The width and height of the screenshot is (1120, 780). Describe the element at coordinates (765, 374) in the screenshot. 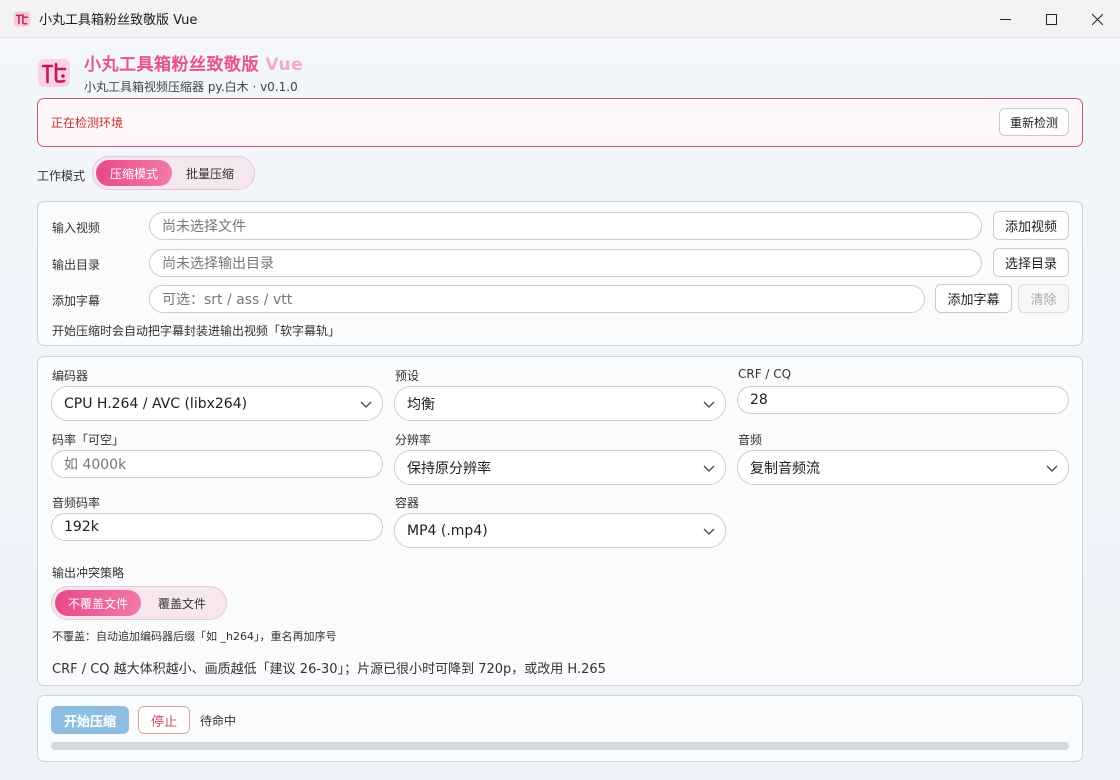

I see `crf-label: CRF / CQ` at that location.